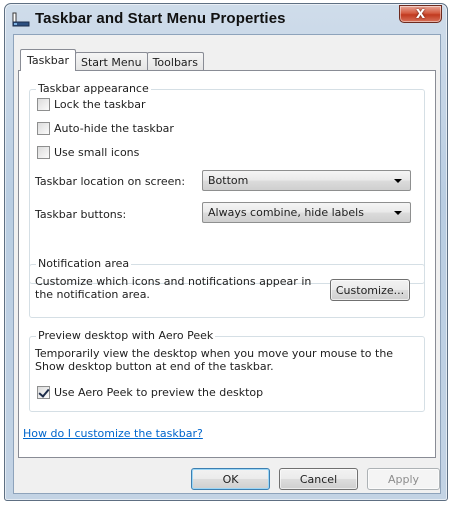 This screenshot has height=505, width=450. Describe the element at coordinates (114, 128) in the screenshot. I see `auto-hide-label: Auto-hide the taskbar` at that location.